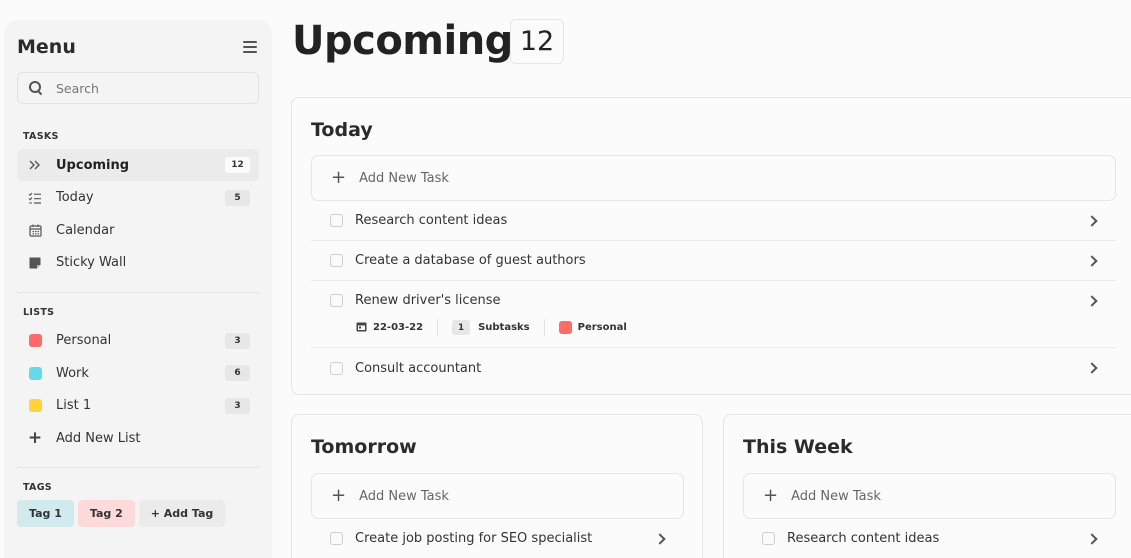 This screenshot has height=558, width=1131. I want to click on subtasks-label: Subtasks, so click(504, 327).